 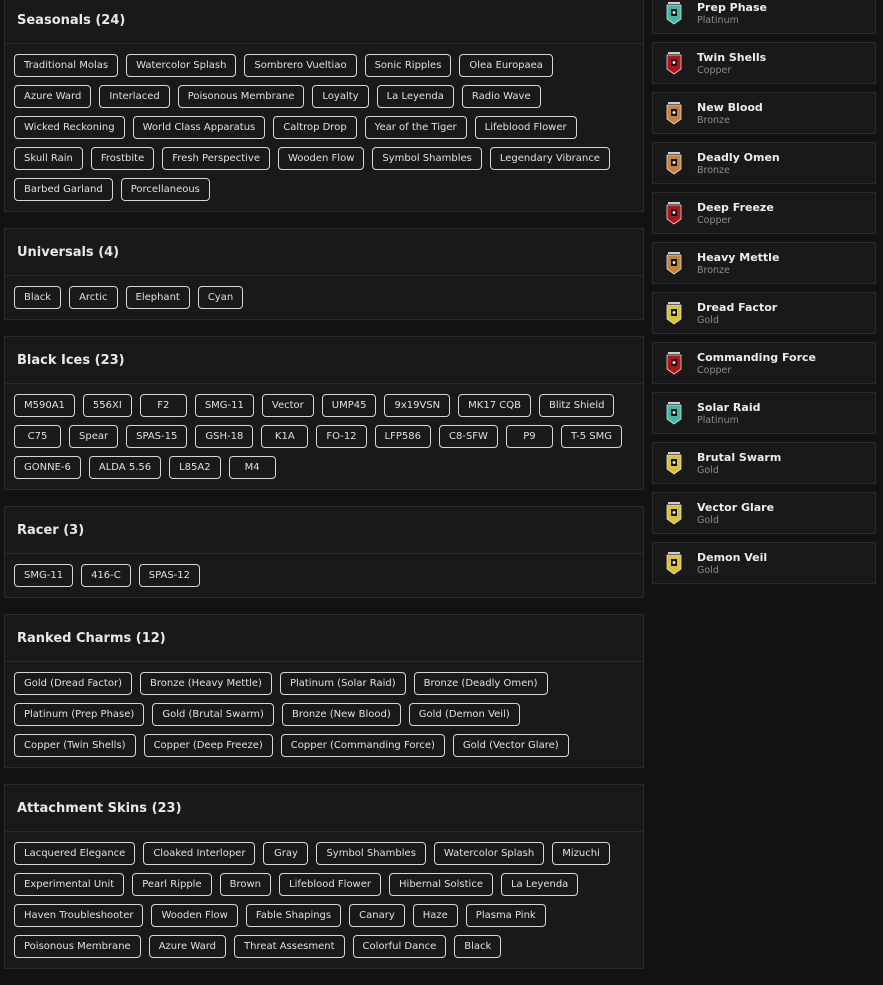 What do you see at coordinates (285, 436) in the screenshot?
I see `item-chip: K1A` at bounding box center [285, 436].